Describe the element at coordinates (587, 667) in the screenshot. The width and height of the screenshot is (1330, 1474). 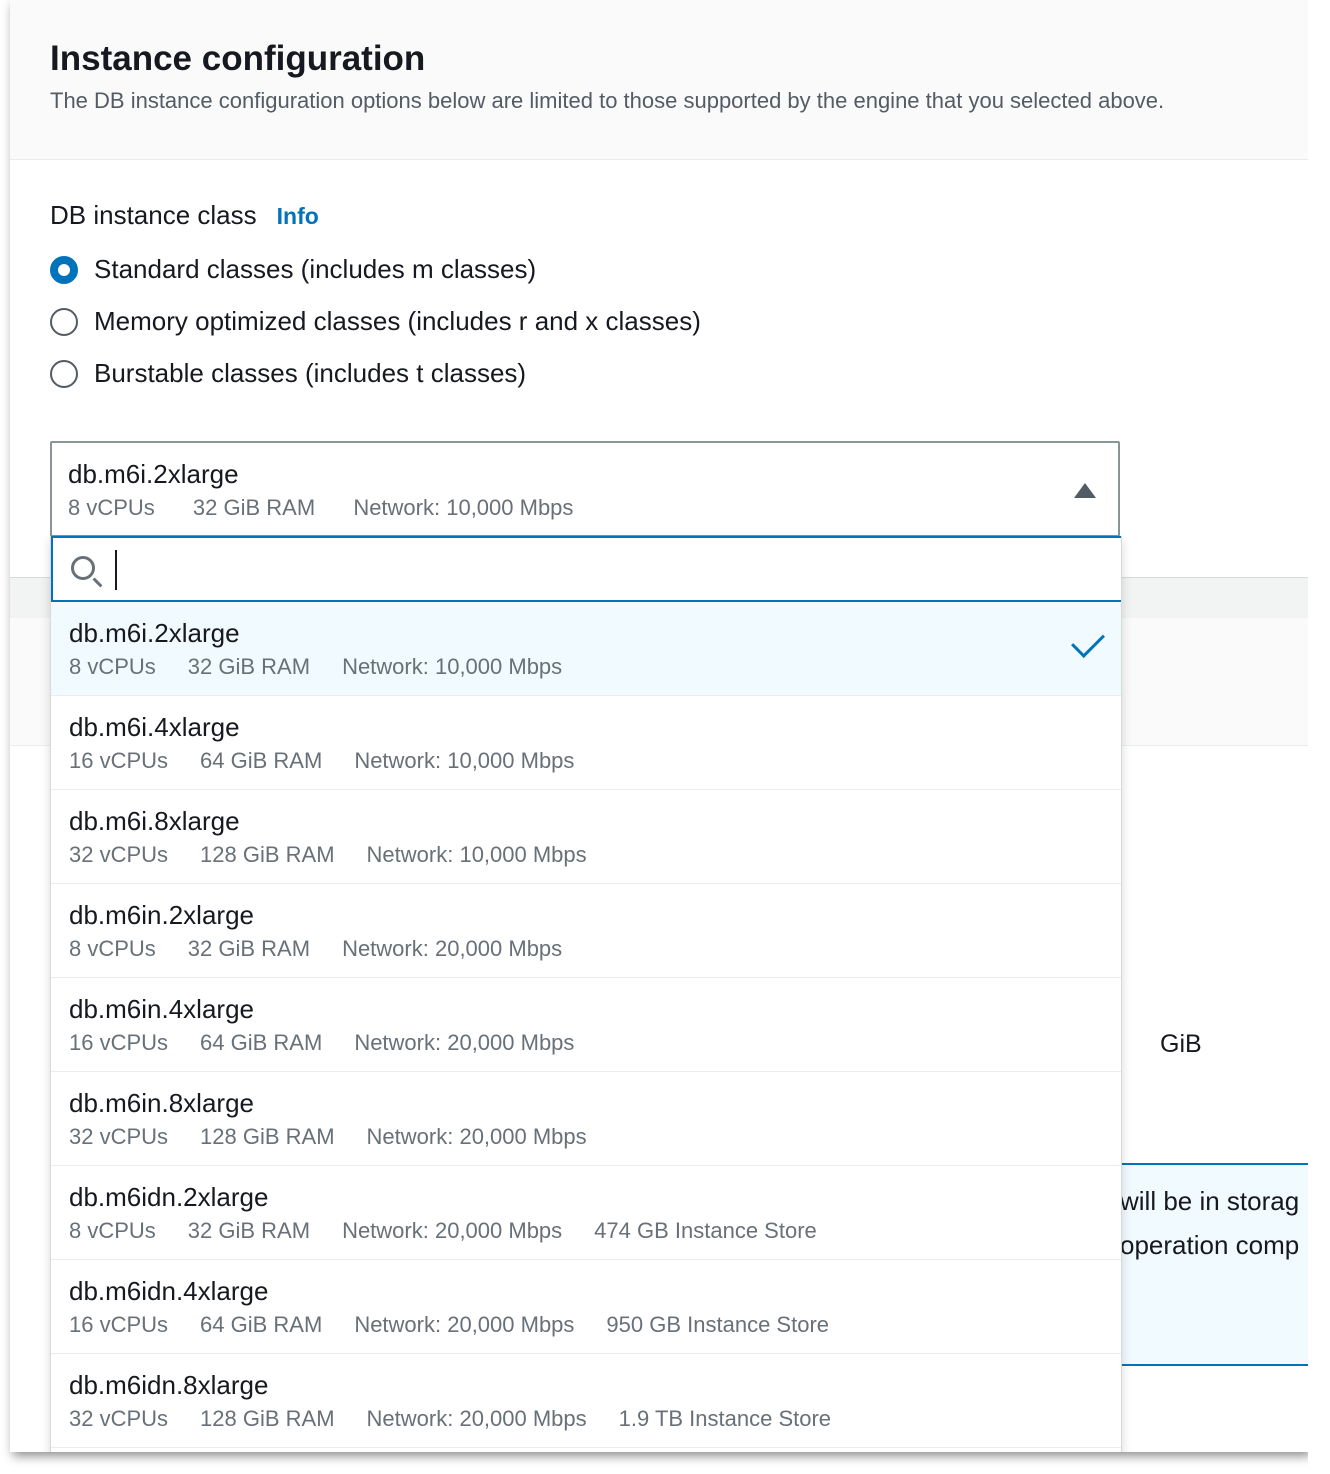
I see `option-specs: 8 vCPUs 32 GiB RAM Network: 10,000 Mbps` at that location.